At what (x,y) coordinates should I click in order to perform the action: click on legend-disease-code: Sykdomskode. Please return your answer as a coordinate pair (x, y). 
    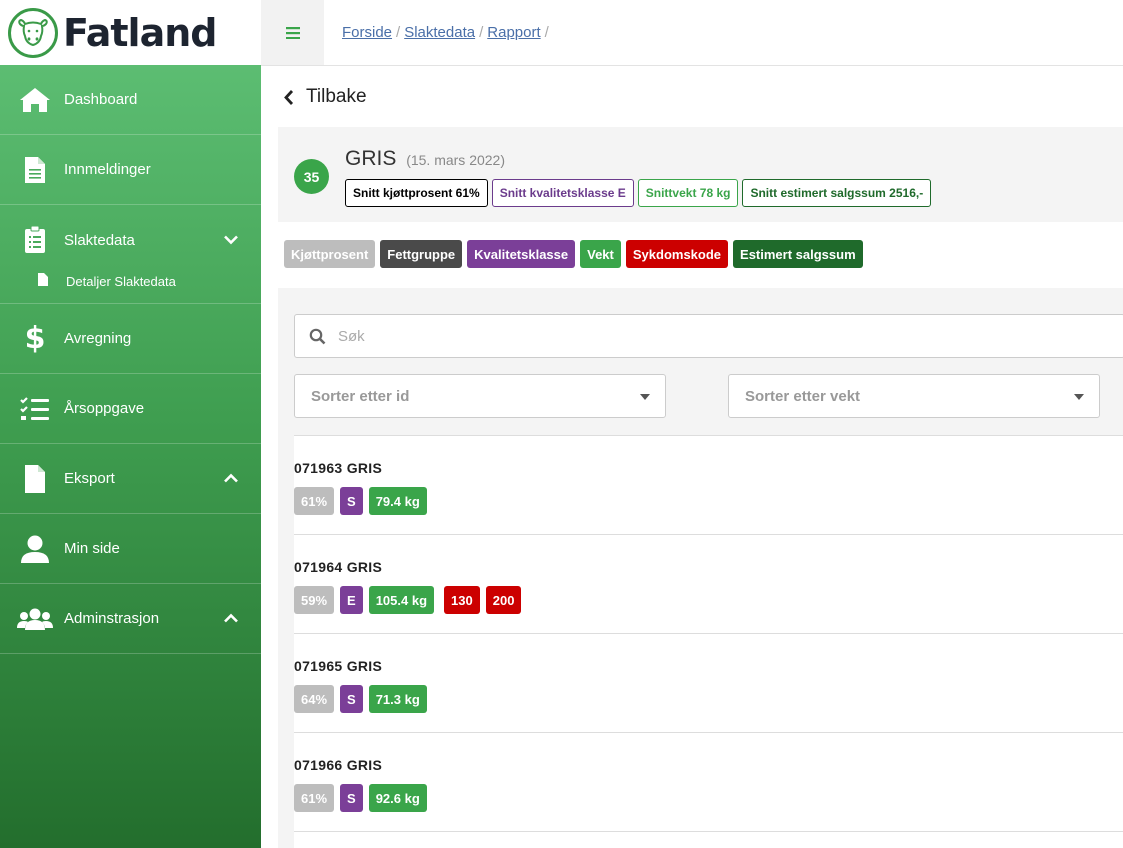
    Looking at the image, I should click on (677, 254).